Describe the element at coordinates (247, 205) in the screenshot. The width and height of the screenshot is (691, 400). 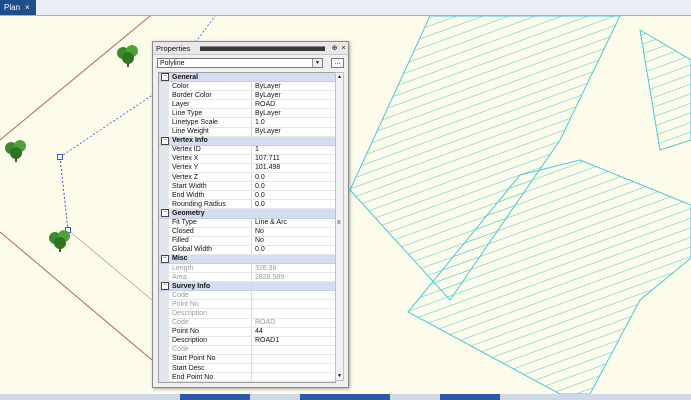
I see `property-row: Rounding Radius 0.0` at that location.